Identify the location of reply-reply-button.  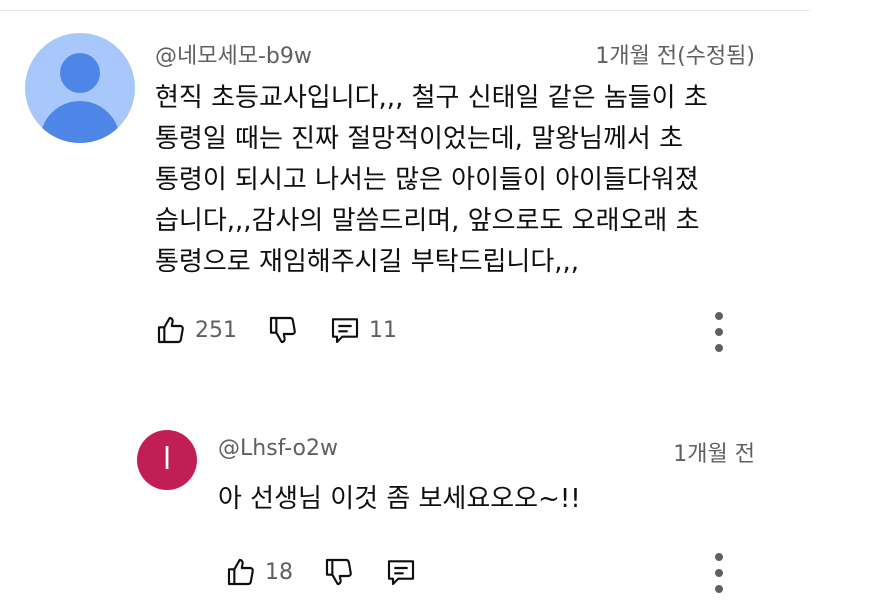
(401, 572).